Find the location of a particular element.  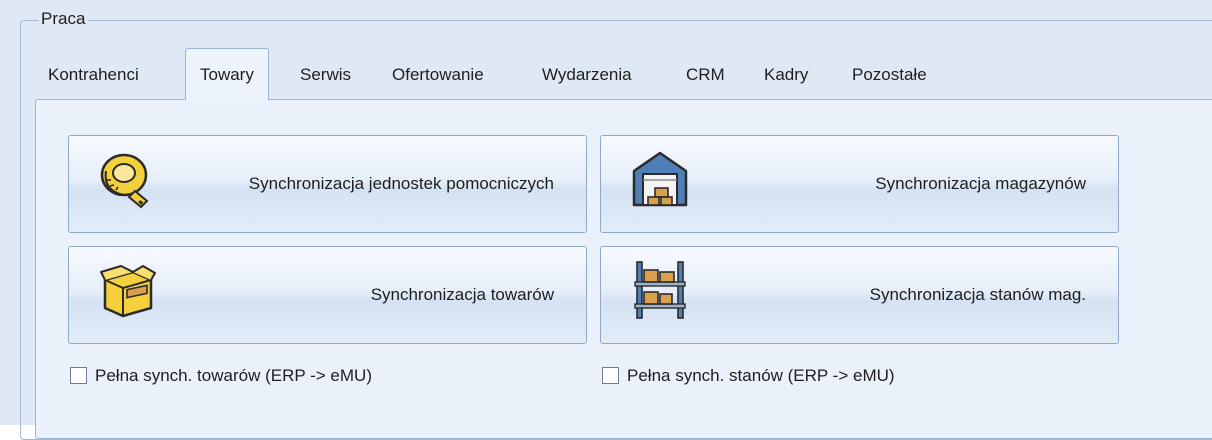

sync-stock-label: Synchronizacja stanów mag. is located at coordinates (977, 294).